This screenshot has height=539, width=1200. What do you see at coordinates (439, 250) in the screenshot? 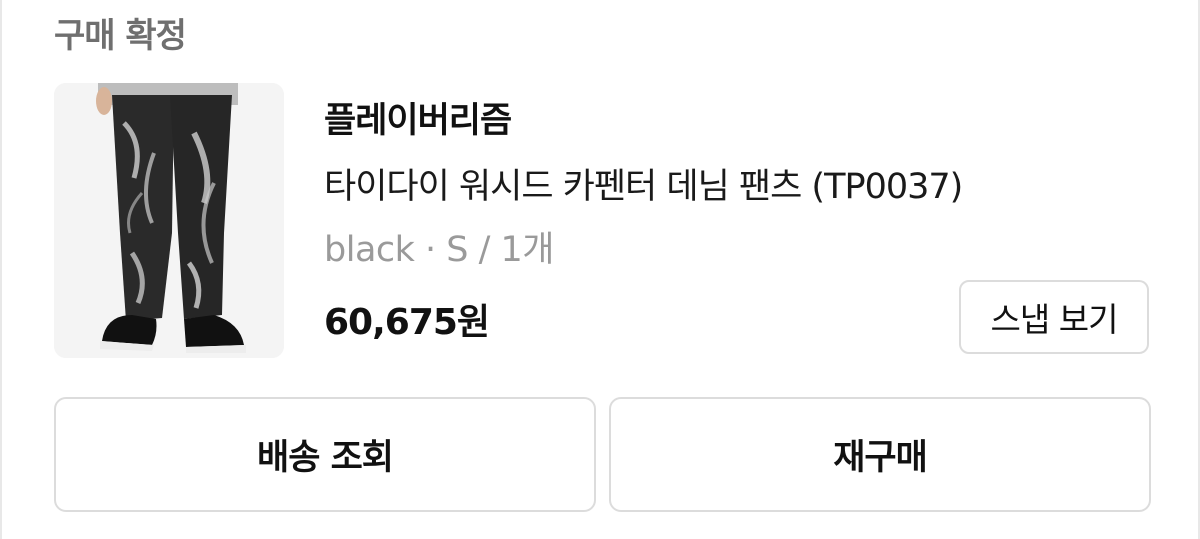
I see `product-option: black · S / 1개` at bounding box center [439, 250].